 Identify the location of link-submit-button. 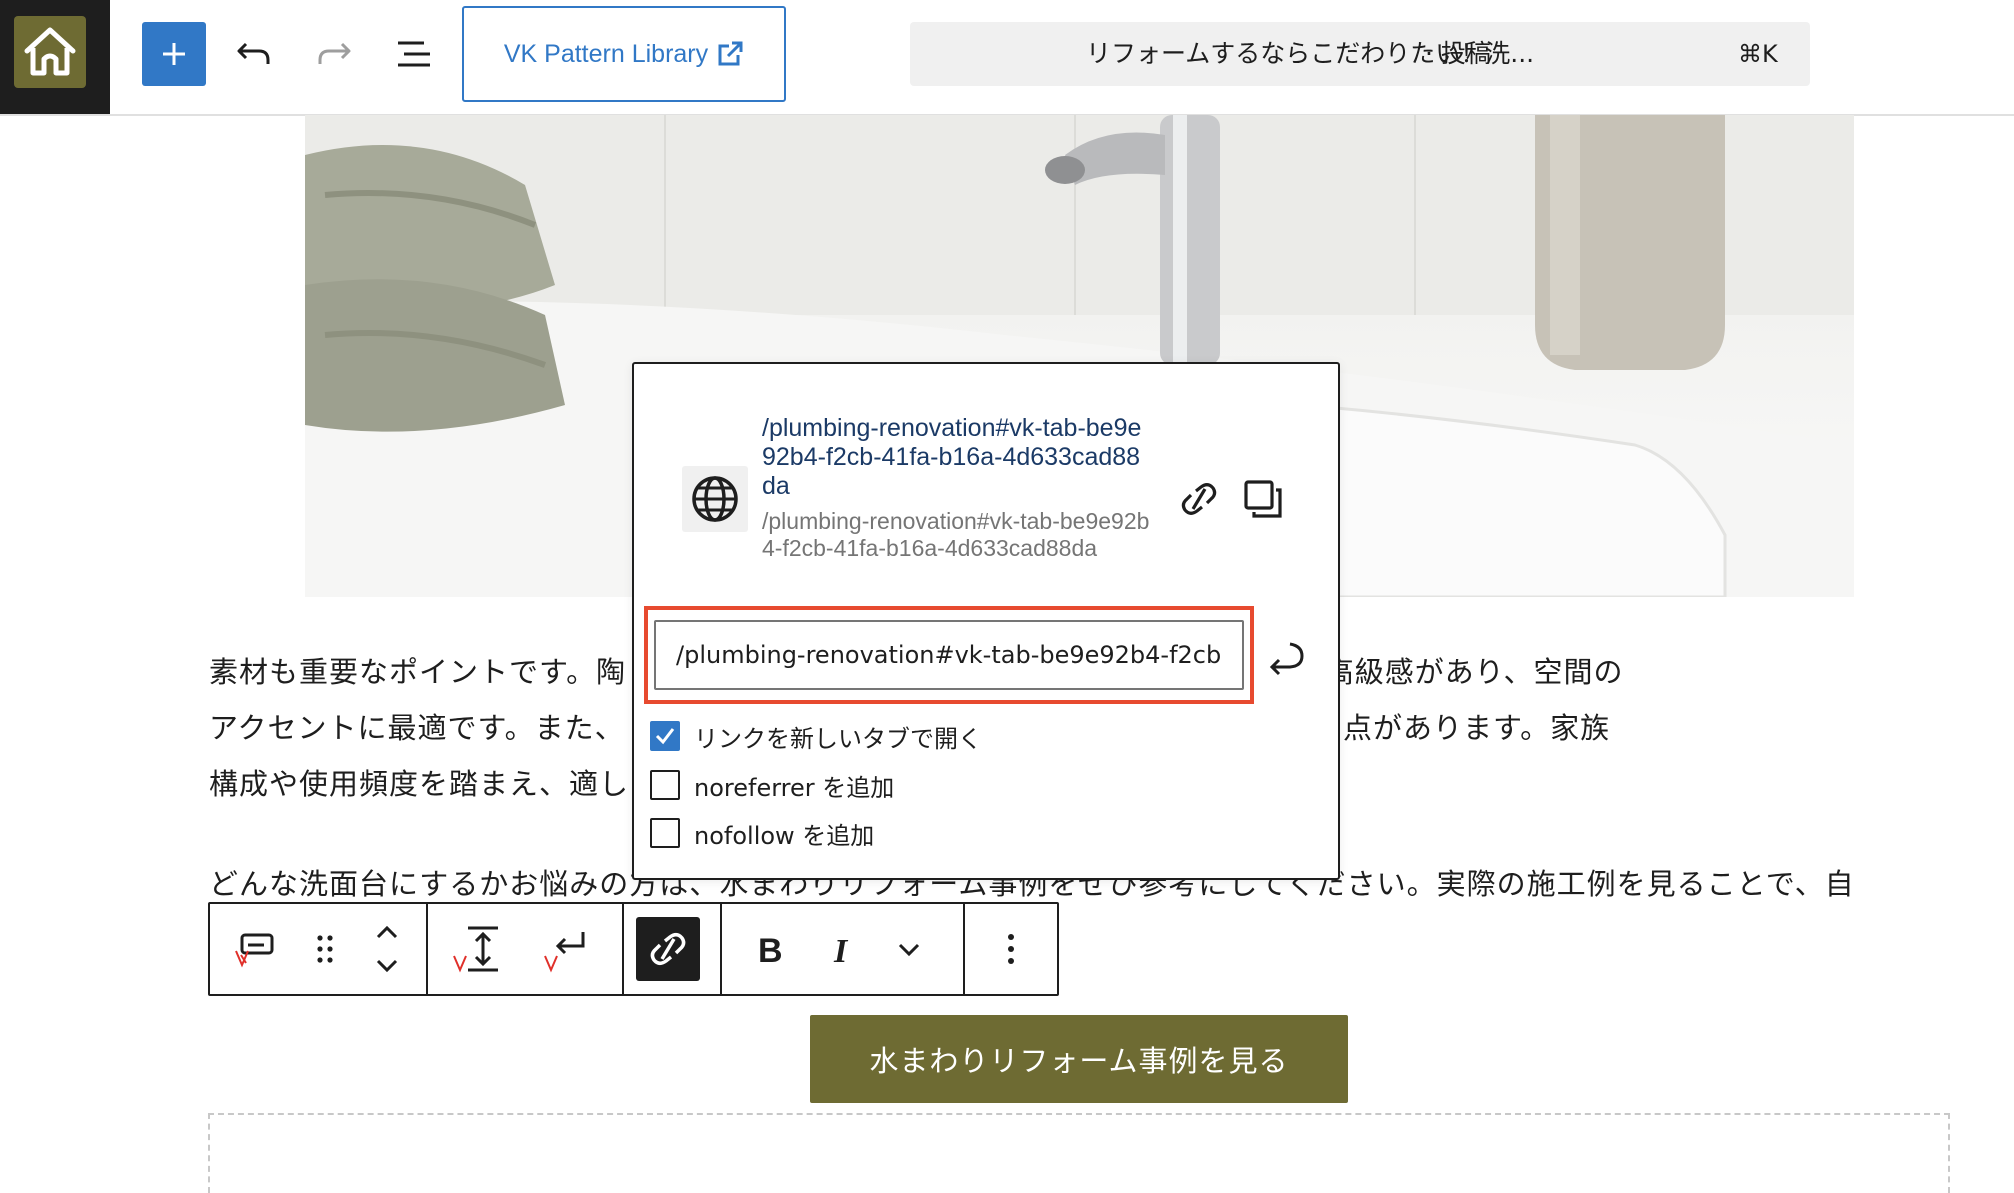
(1286, 656).